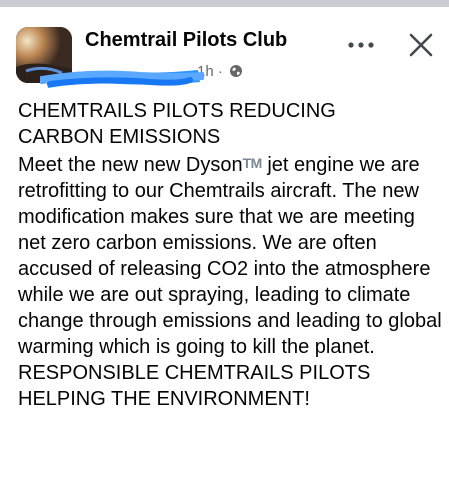 The image size is (449, 500). I want to click on closing-line-2: HELPING THE ENVIRONMENT!, so click(164, 399).